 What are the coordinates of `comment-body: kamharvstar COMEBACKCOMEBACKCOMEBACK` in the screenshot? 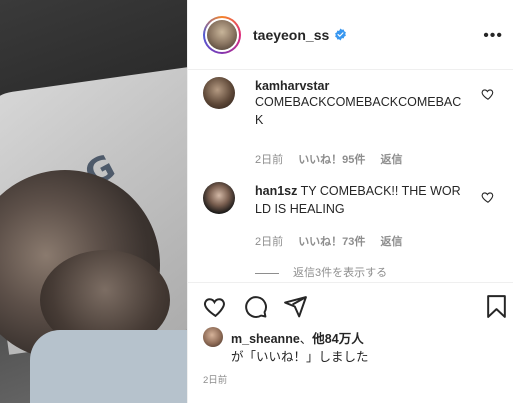 It's located at (361, 104).